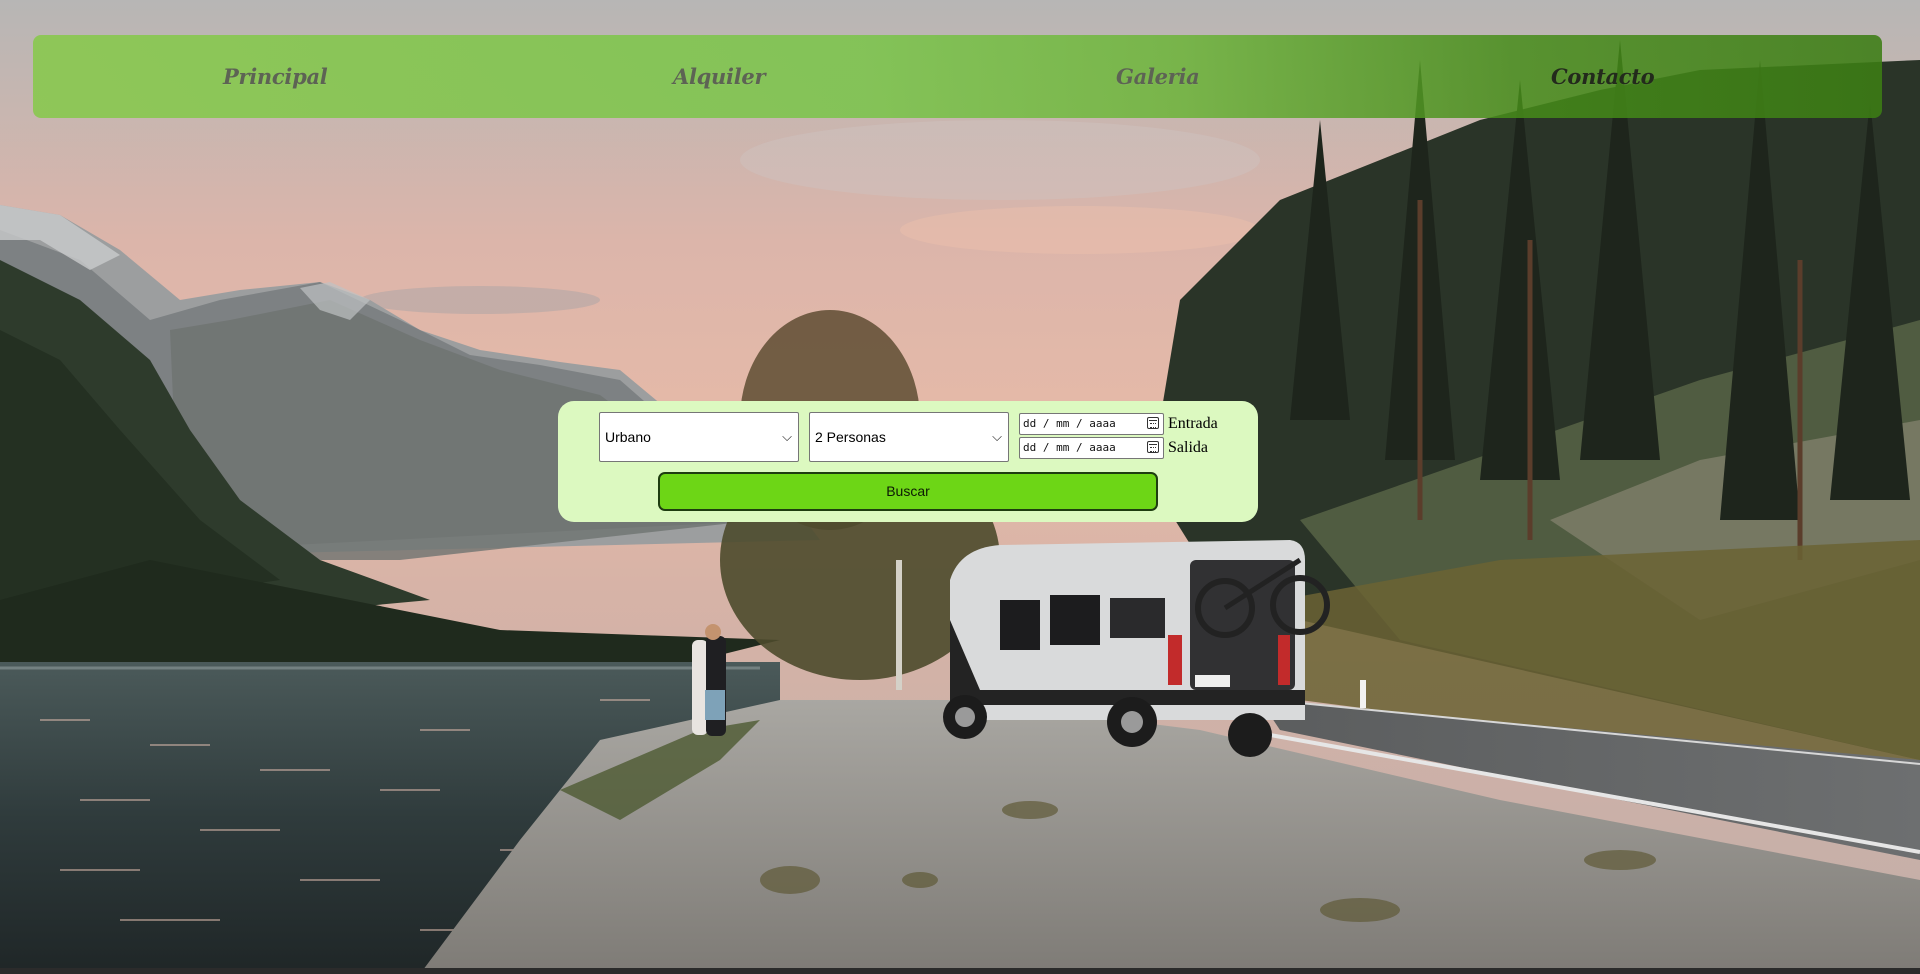 The height and width of the screenshot is (974, 1920). I want to click on checkin-label: Entrada, so click(1193, 423).